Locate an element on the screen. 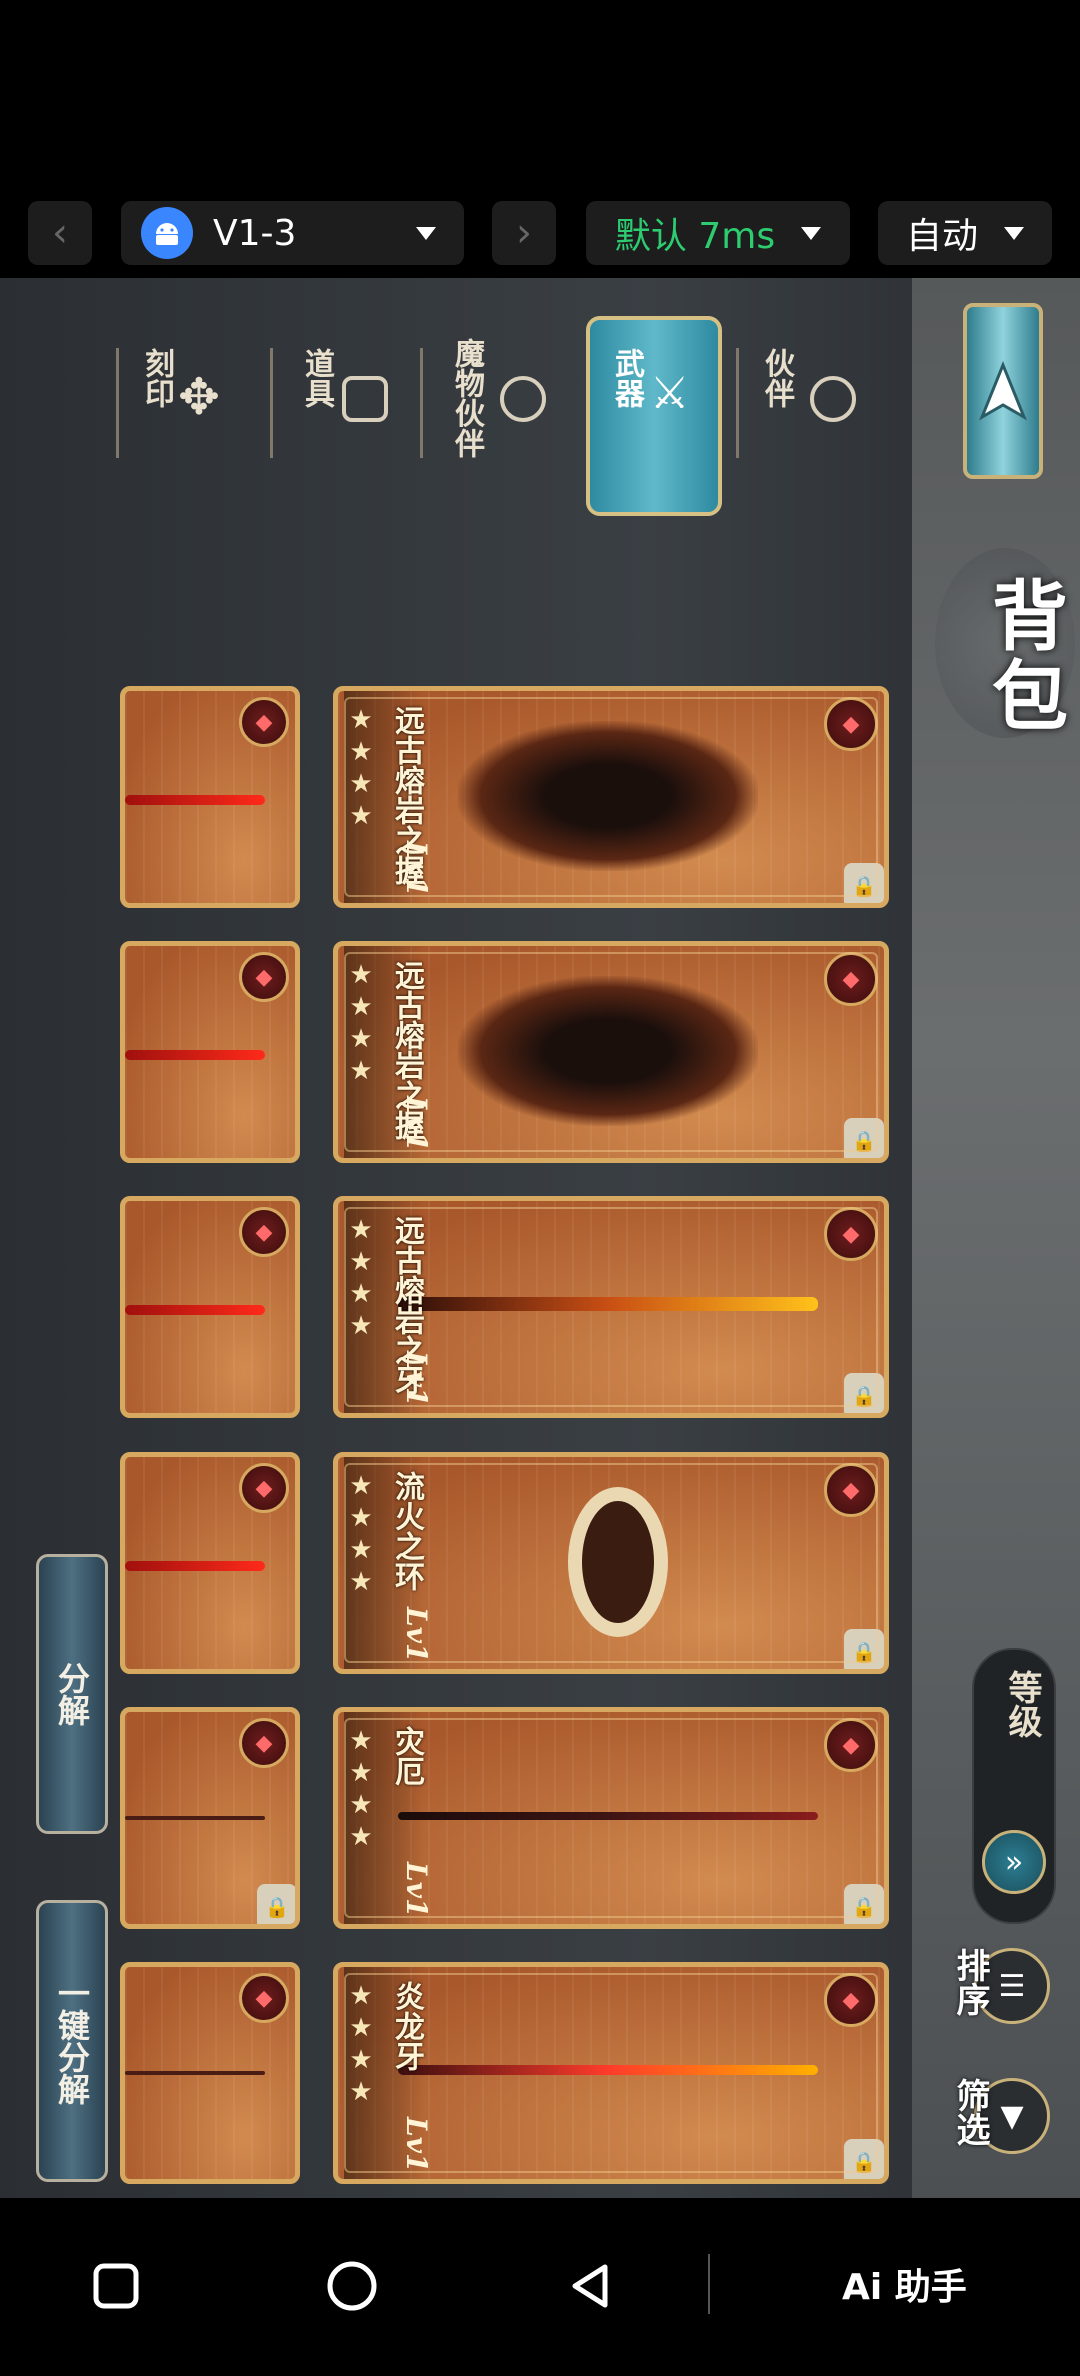  filter-label: 筛选 is located at coordinates (970, 2112).